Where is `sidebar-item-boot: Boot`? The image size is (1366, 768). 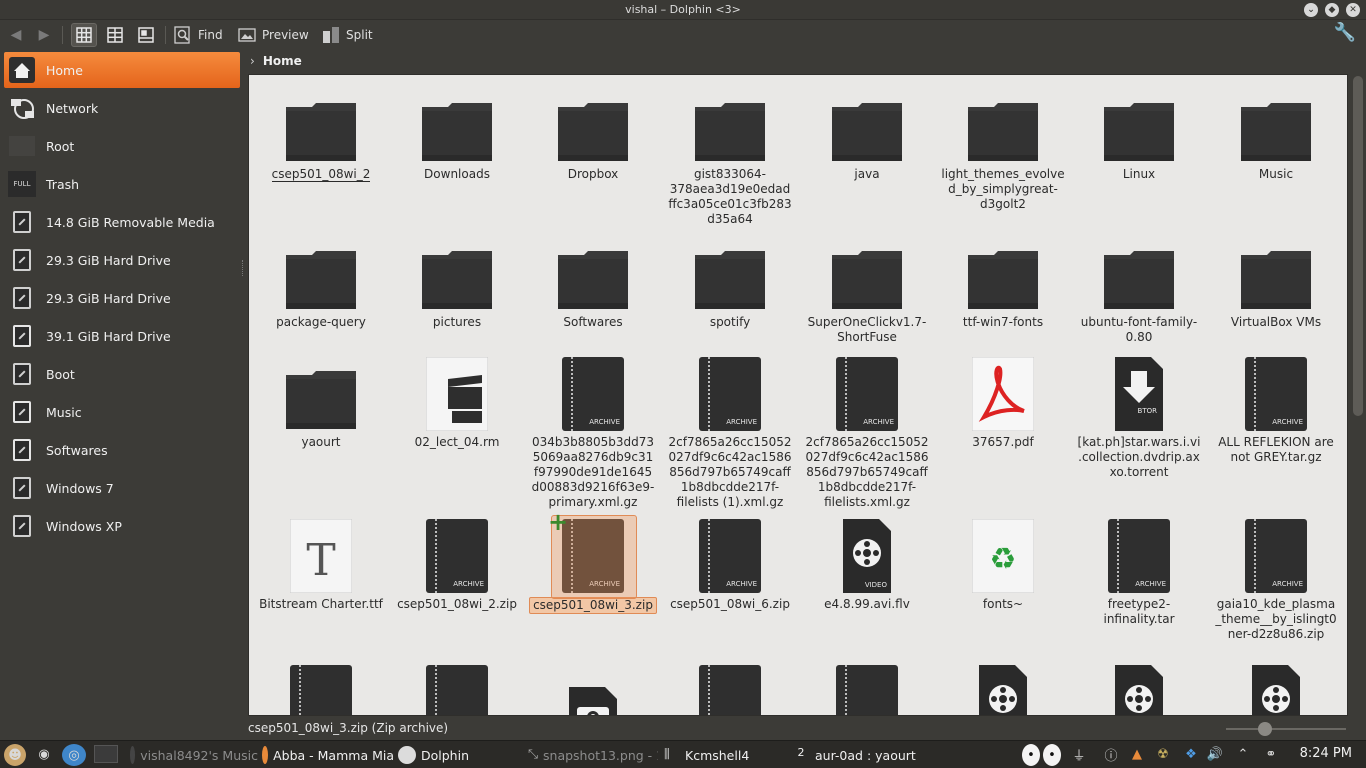 sidebar-item-boot: Boot is located at coordinates (122, 374).